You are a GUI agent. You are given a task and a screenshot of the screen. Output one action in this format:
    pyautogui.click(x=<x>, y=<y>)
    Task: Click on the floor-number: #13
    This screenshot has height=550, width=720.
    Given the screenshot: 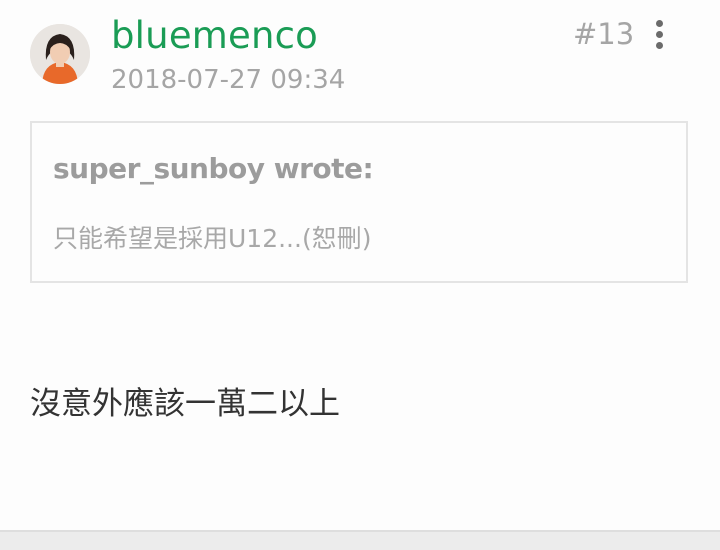 What is the action you would take?
    pyautogui.click(x=604, y=34)
    